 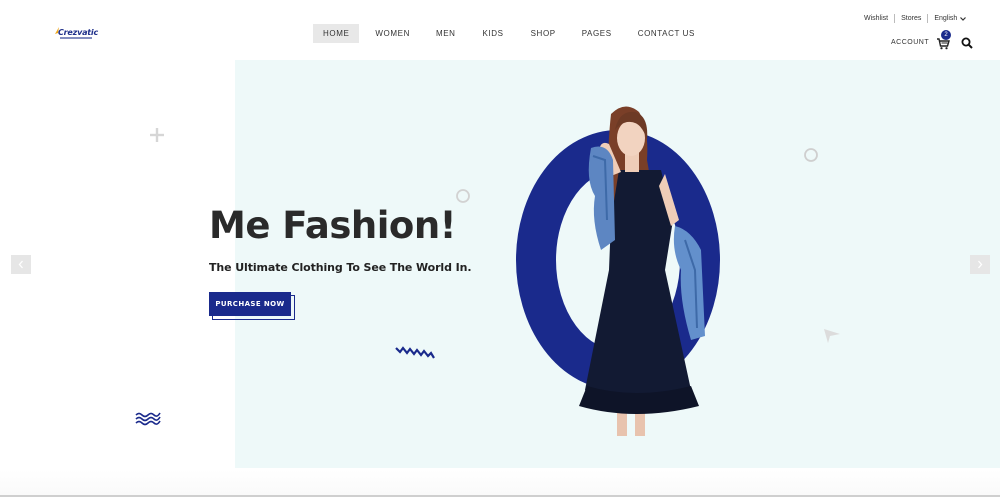 What do you see at coordinates (911, 18) in the screenshot?
I see `stores-link: Stores` at bounding box center [911, 18].